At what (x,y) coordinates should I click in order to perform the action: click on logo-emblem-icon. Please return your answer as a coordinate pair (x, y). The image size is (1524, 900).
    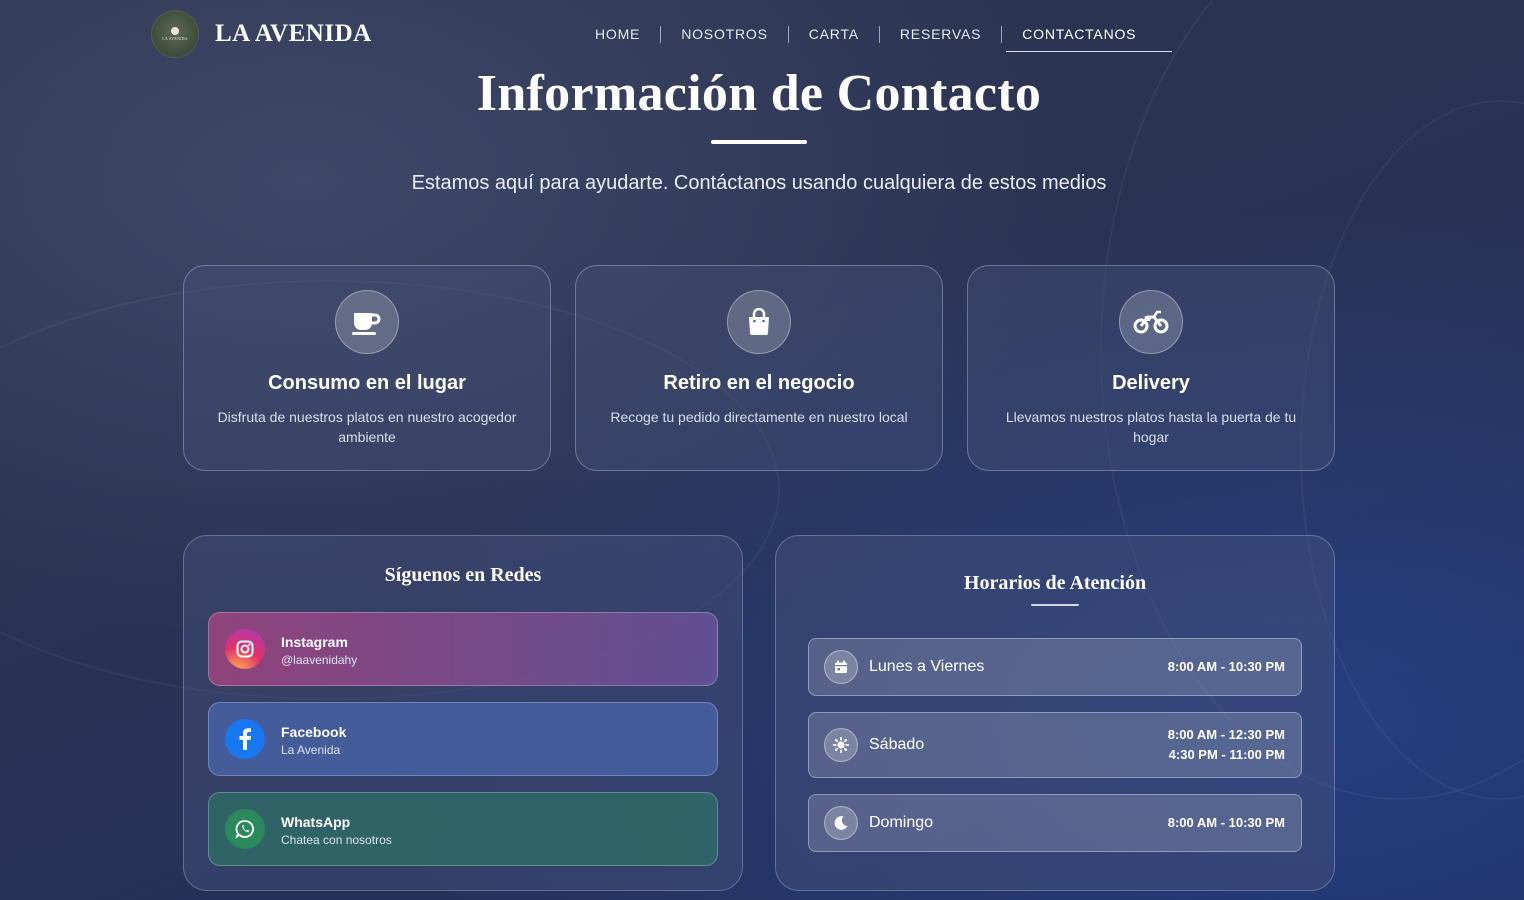
    Looking at the image, I should click on (175, 31).